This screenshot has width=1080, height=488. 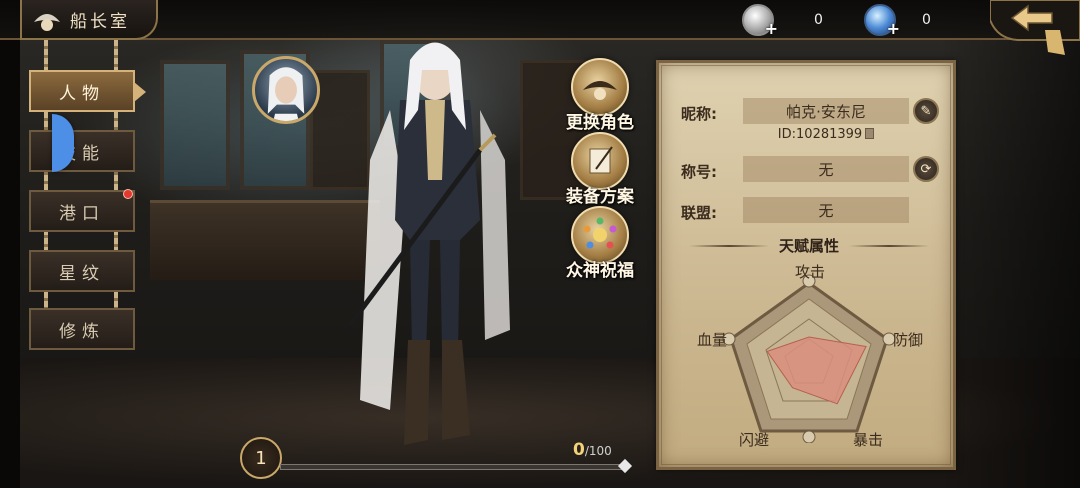 What do you see at coordinates (826, 111) in the screenshot?
I see `nickname-value: 帕克·安东尼` at bounding box center [826, 111].